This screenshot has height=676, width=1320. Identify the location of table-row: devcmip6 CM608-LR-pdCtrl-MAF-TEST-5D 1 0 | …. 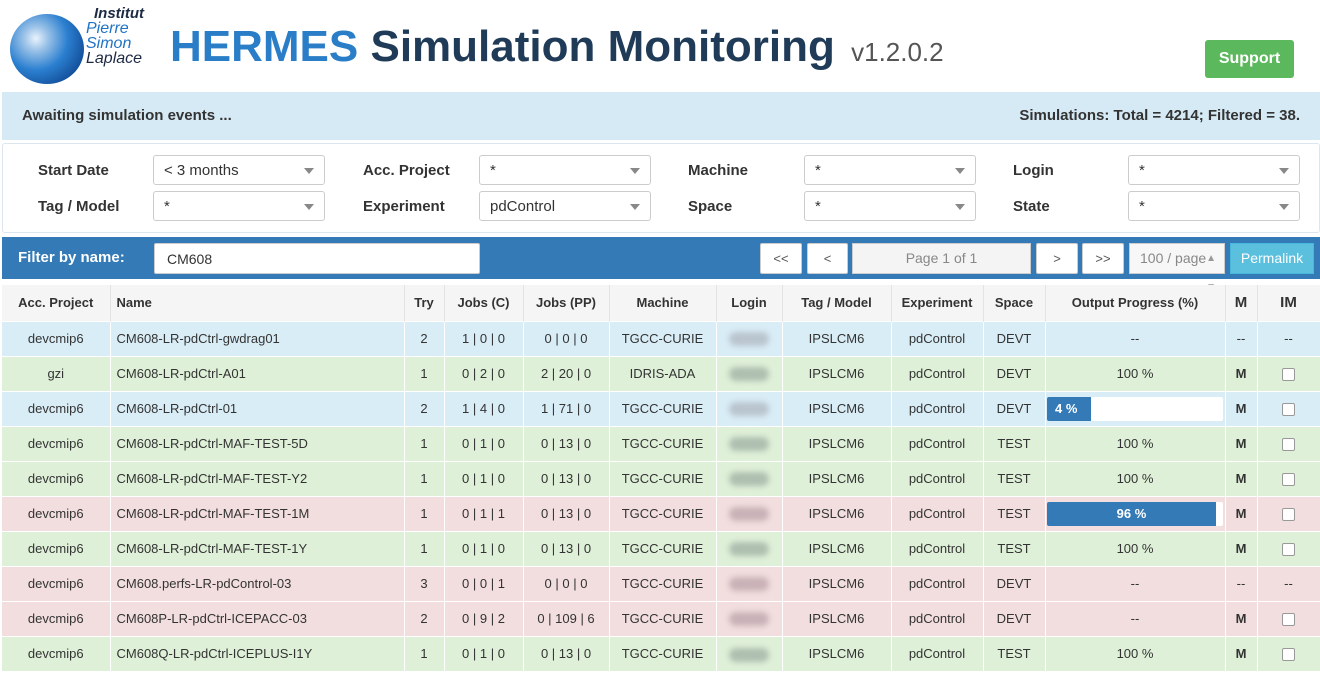
(661, 443).